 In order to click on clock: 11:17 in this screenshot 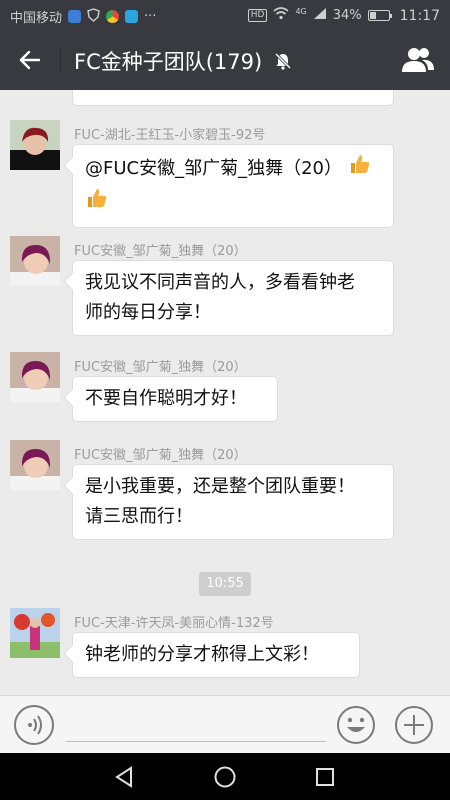, I will do `click(419, 15)`.